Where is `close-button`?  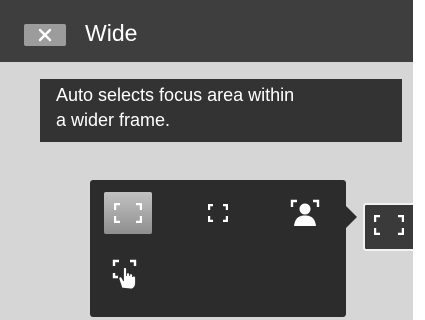 close-button is located at coordinates (45, 35).